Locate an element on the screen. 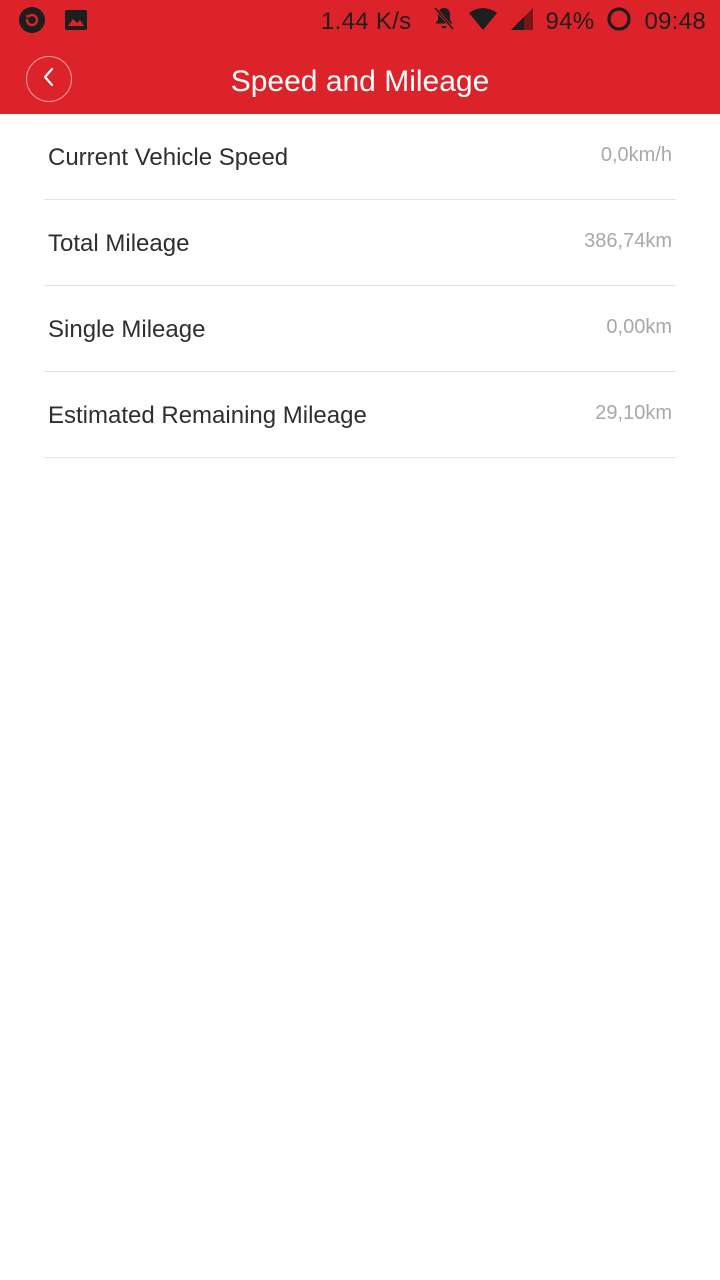 This screenshot has width=720, height=1280. page-title: Speed and Mileage is located at coordinates (360, 81).